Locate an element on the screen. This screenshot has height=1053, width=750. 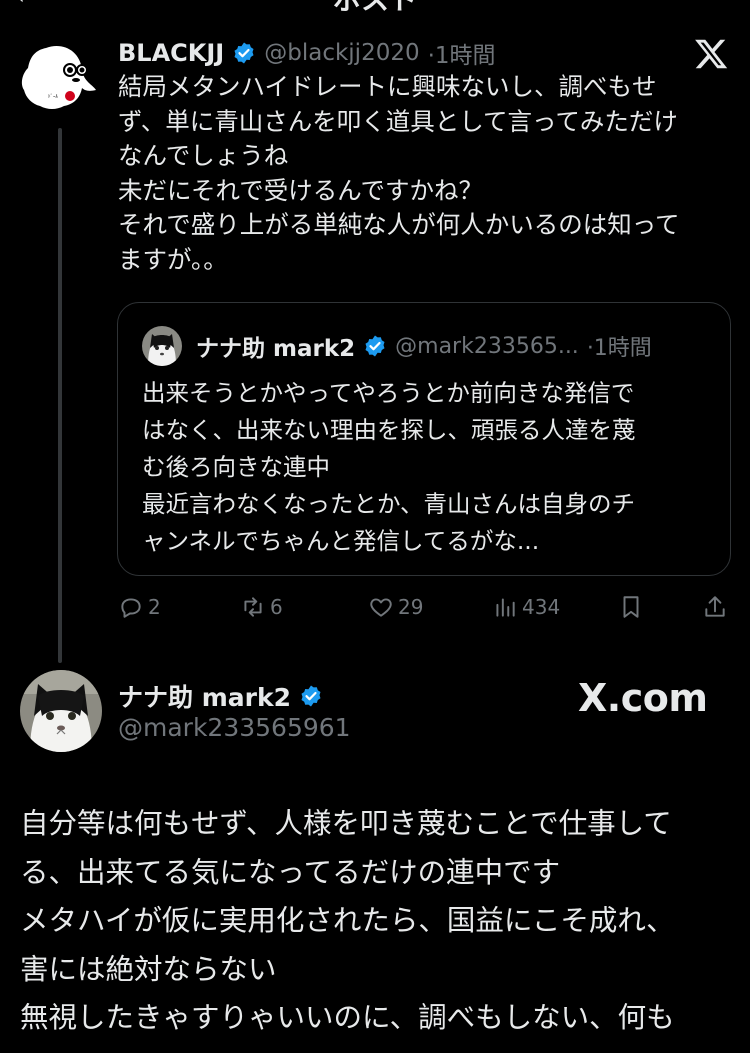
main-author-row: ナナ助 mark2 is located at coordinates (220, 696).